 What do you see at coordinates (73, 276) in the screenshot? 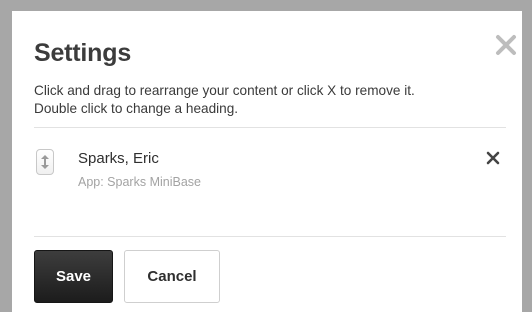
I see `save-button: Save` at bounding box center [73, 276].